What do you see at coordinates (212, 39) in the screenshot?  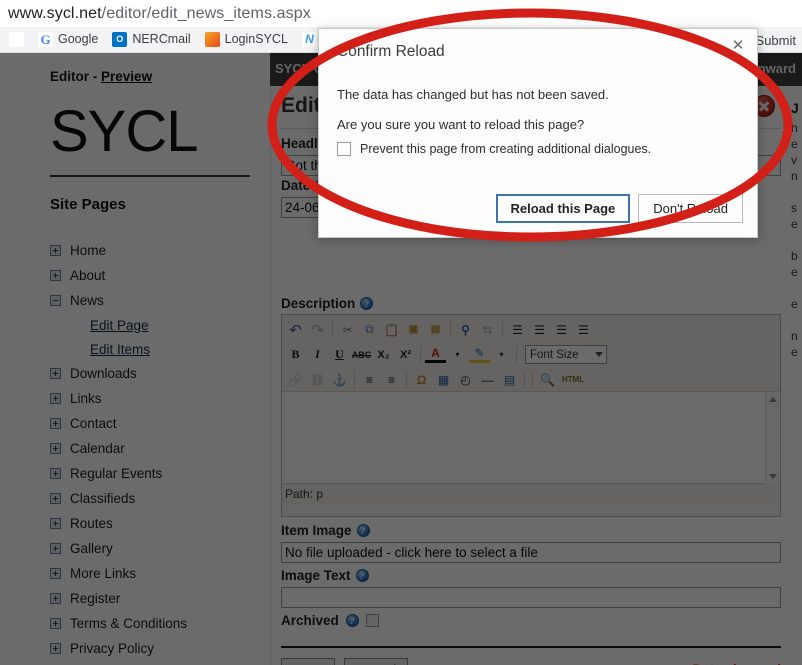 I see `loginsycl-icon` at bounding box center [212, 39].